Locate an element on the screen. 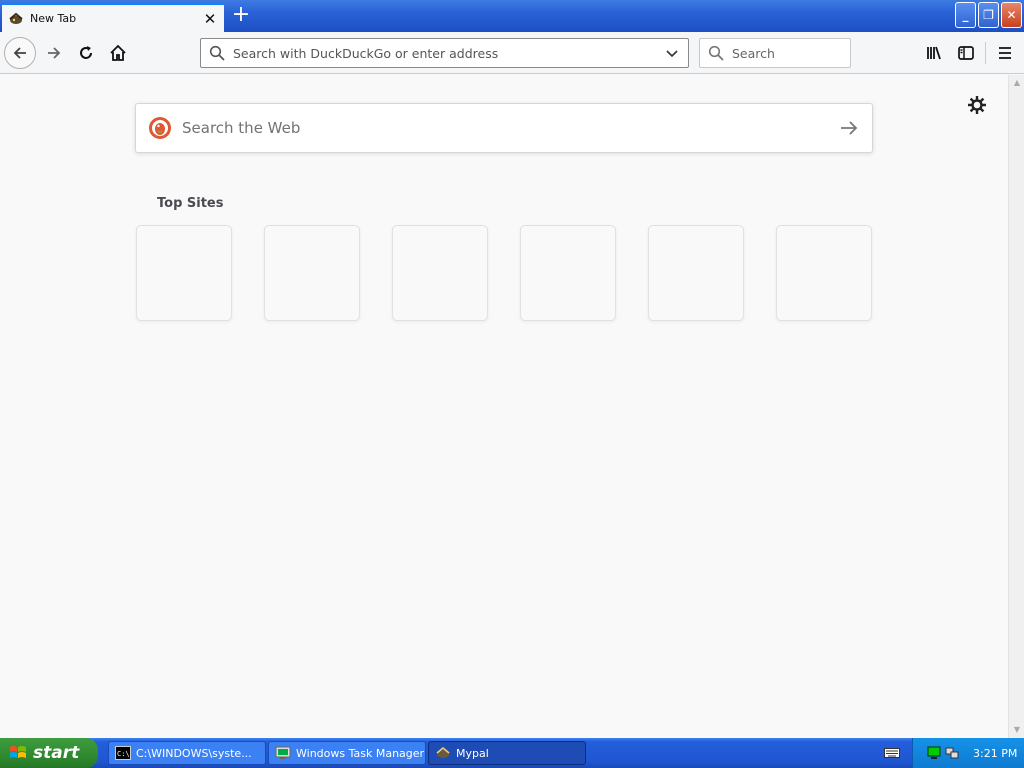  sidebar-icon is located at coordinates (966, 53).